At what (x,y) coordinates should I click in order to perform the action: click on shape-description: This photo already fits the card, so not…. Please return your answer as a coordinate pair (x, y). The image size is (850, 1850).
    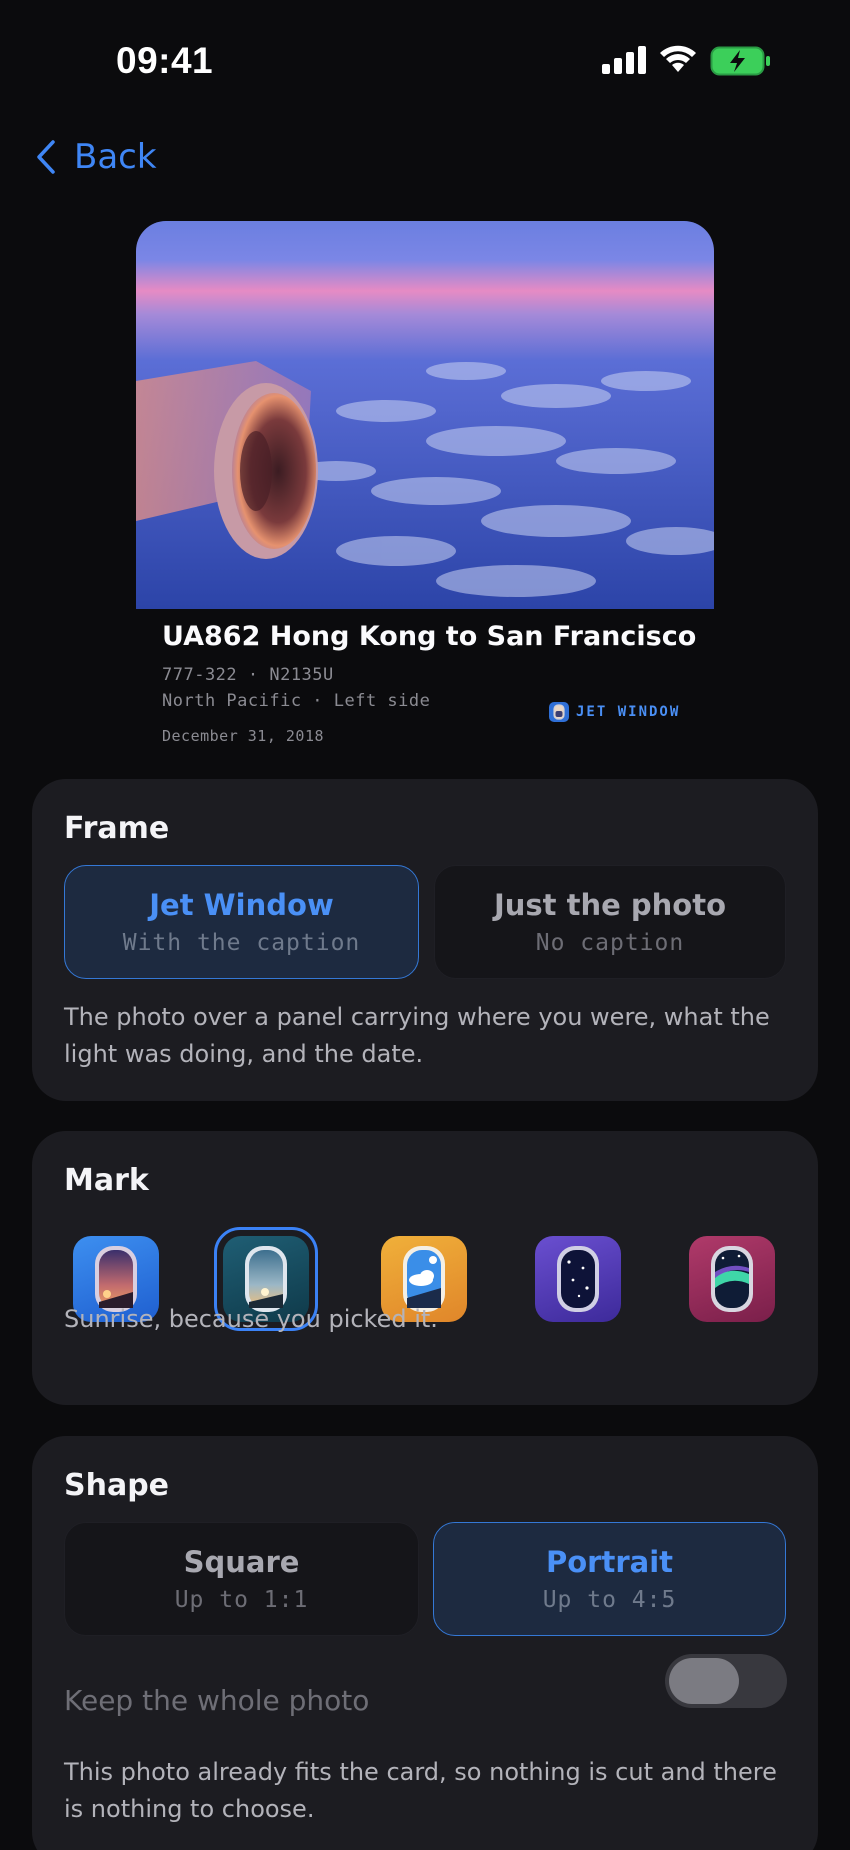
    Looking at the image, I should click on (420, 1790).